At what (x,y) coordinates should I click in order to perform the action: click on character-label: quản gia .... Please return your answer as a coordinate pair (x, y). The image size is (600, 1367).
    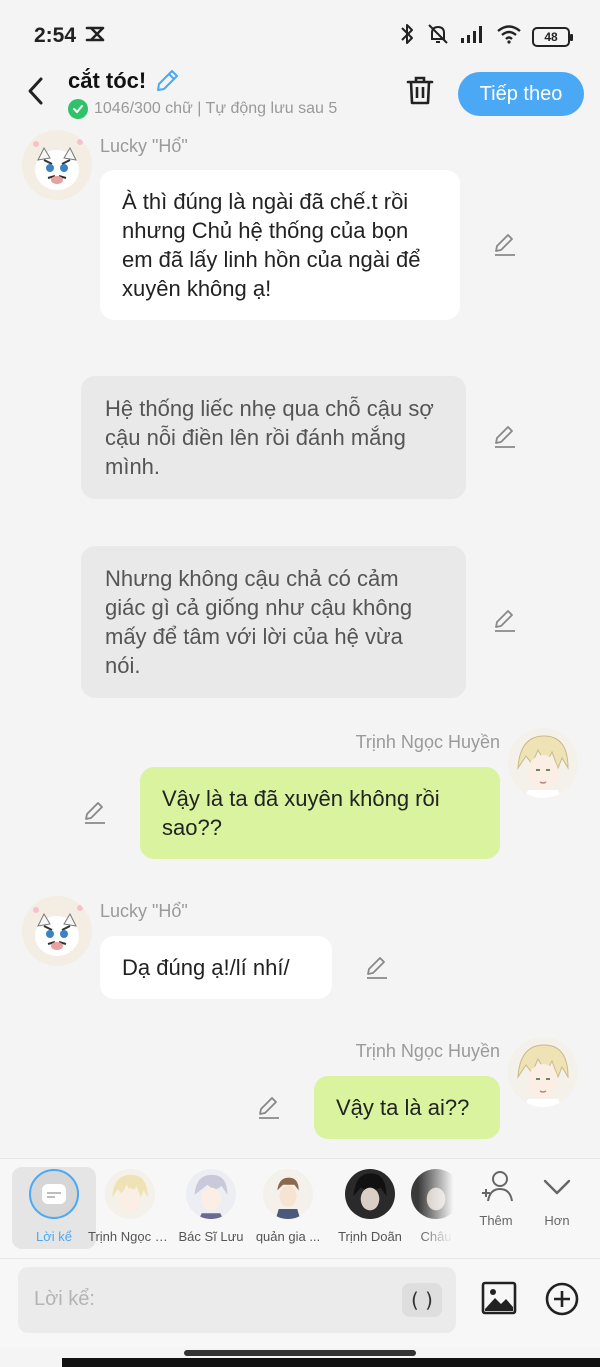
    Looking at the image, I should click on (288, 1236).